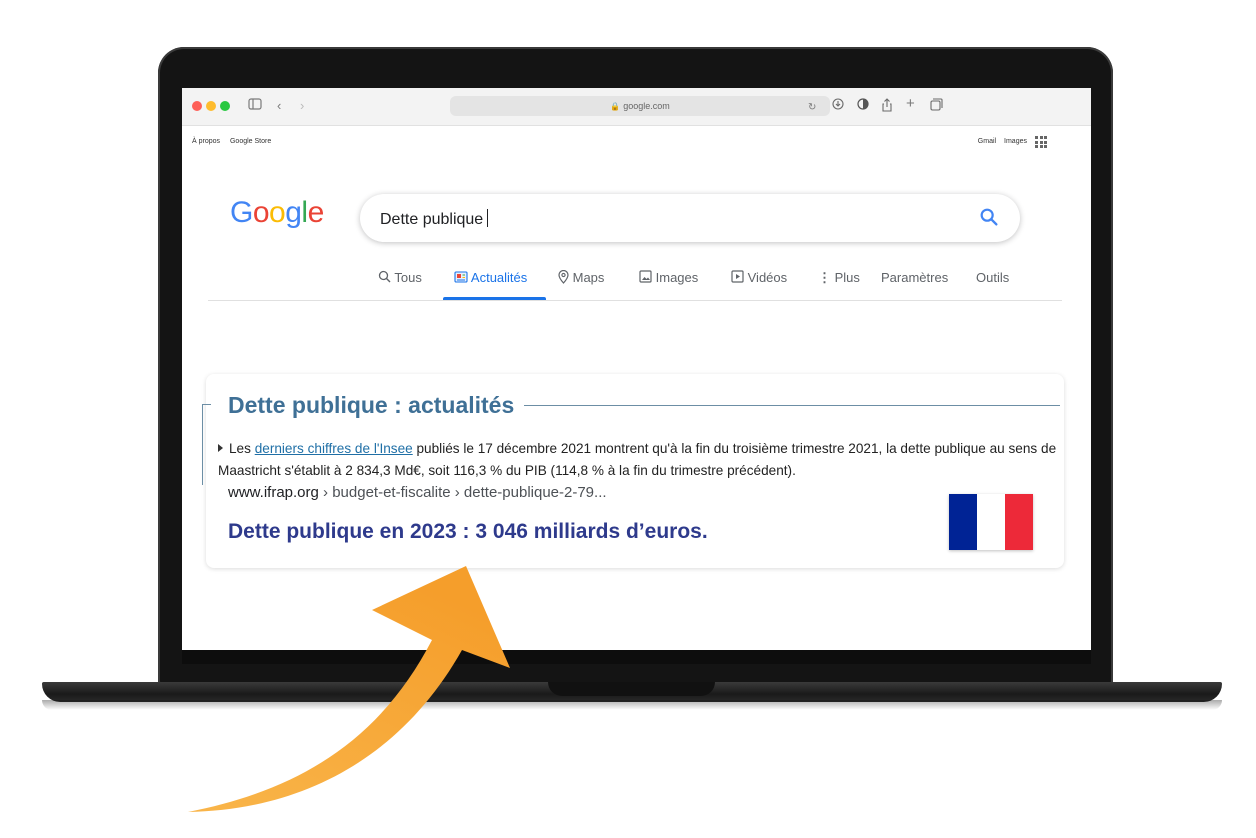 This screenshot has width=1256, height=838. What do you see at coordinates (241, 212) in the screenshot?
I see `logo-letter: G` at bounding box center [241, 212].